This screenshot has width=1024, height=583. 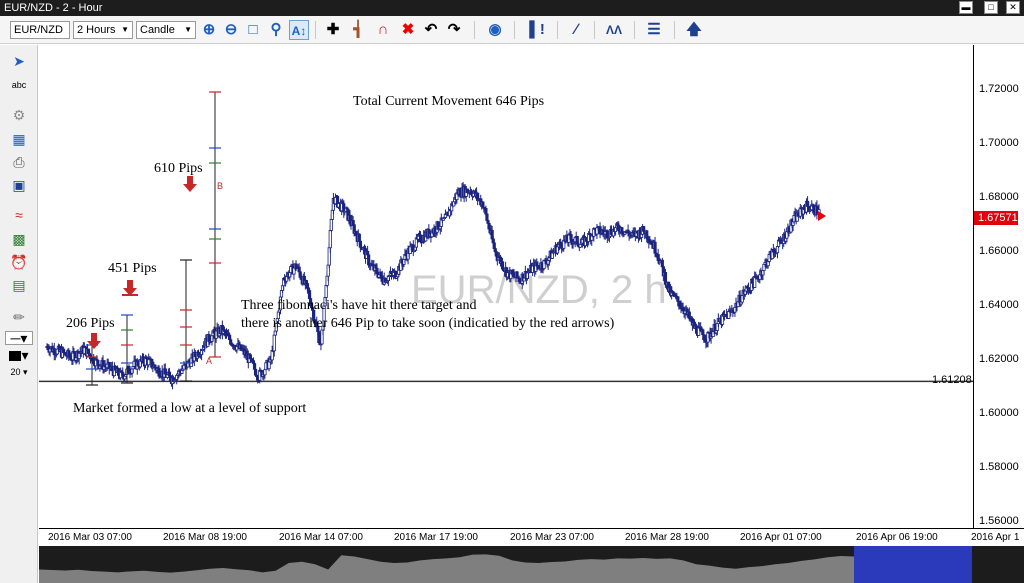 I want to click on undo-icon: ↶, so click(x=431, y=30).